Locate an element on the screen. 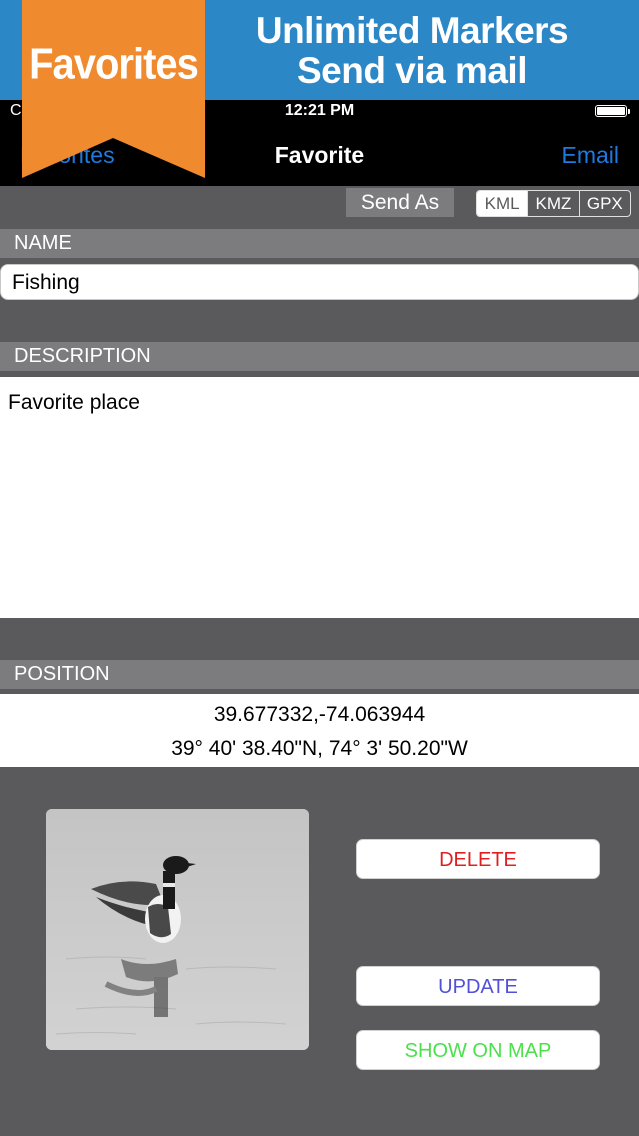 This screenshot has width=639, height=1136. send-as-bar: Send As KML KMZ GPX is located at coordinates (319, 208).